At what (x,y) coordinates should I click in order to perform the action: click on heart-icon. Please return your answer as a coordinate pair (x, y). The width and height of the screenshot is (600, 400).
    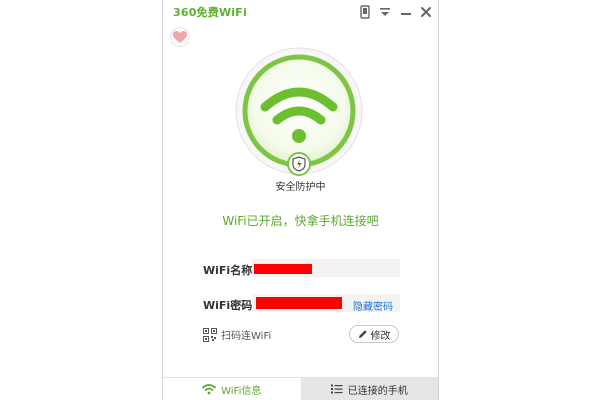
    Looking at the image, I should click on (180, 37).